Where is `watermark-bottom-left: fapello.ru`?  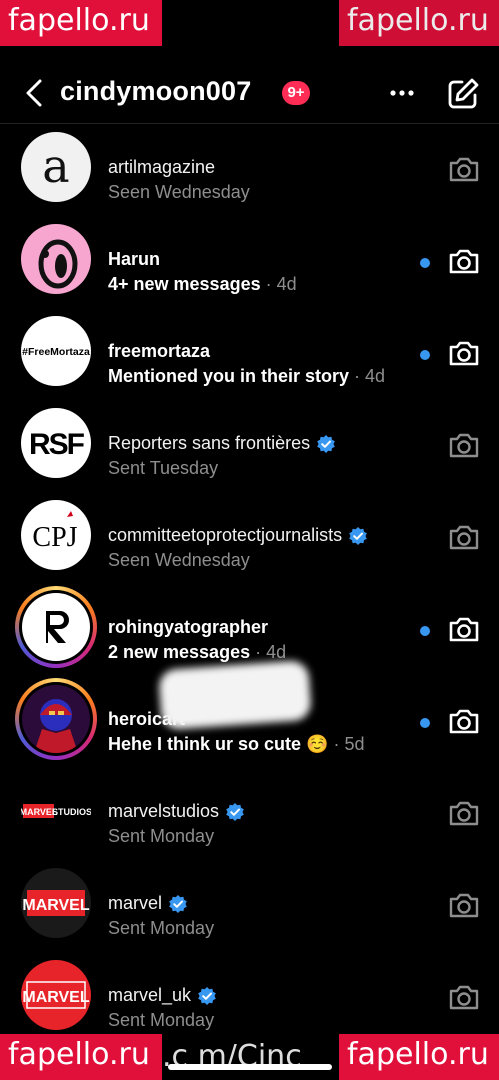 watermark-bottom-left: fapello.ru is located at coordinates (81, 1057).